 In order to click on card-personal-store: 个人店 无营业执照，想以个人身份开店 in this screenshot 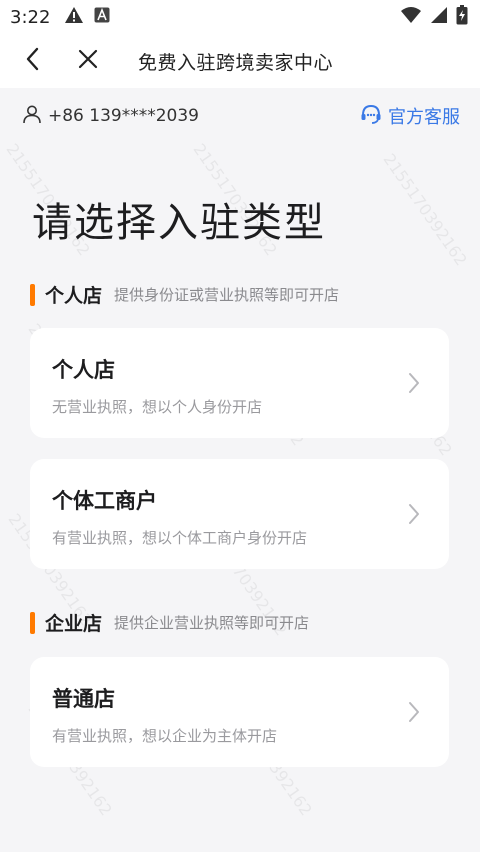, I will do `click(239, 383)`.